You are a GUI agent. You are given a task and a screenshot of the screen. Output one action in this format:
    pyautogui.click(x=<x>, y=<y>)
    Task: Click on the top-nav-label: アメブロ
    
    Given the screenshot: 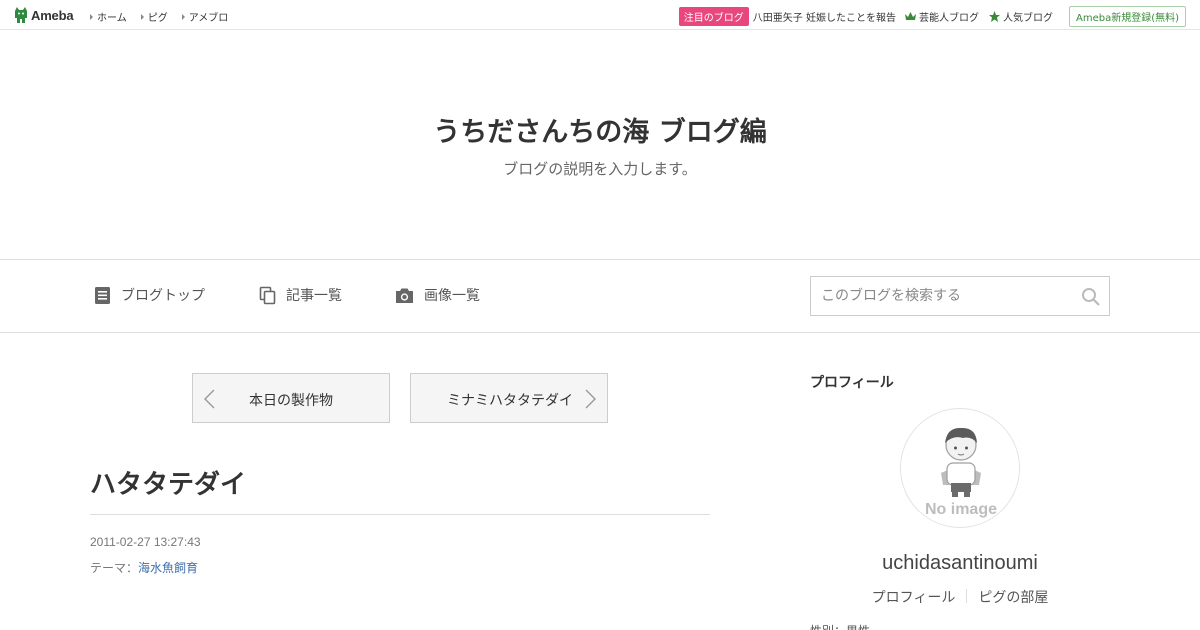 What is the action you would take?
    pyautogui.click(x=208, y=18)
    